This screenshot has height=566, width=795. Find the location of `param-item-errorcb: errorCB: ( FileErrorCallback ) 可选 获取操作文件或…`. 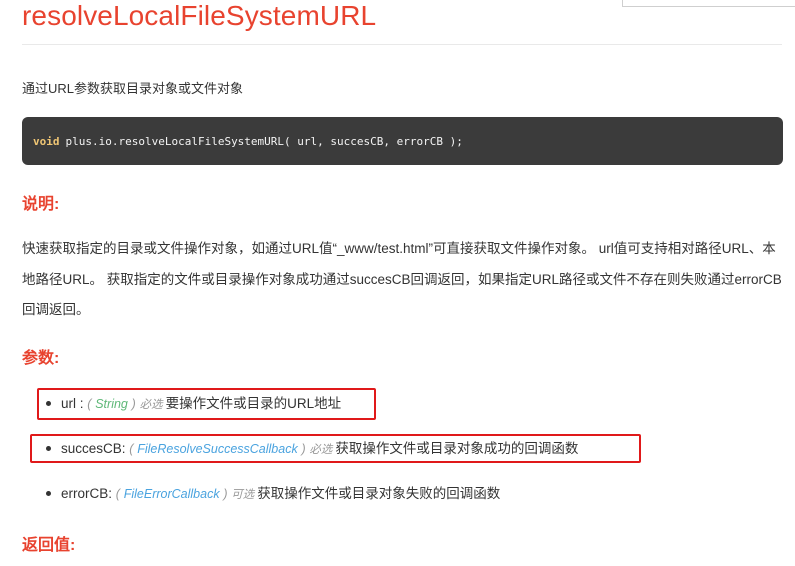

param-item-errorcb: errorCB: ( FileErrorCallback ) 可选 获取操作文件或… is located at coordinates (273, 494).